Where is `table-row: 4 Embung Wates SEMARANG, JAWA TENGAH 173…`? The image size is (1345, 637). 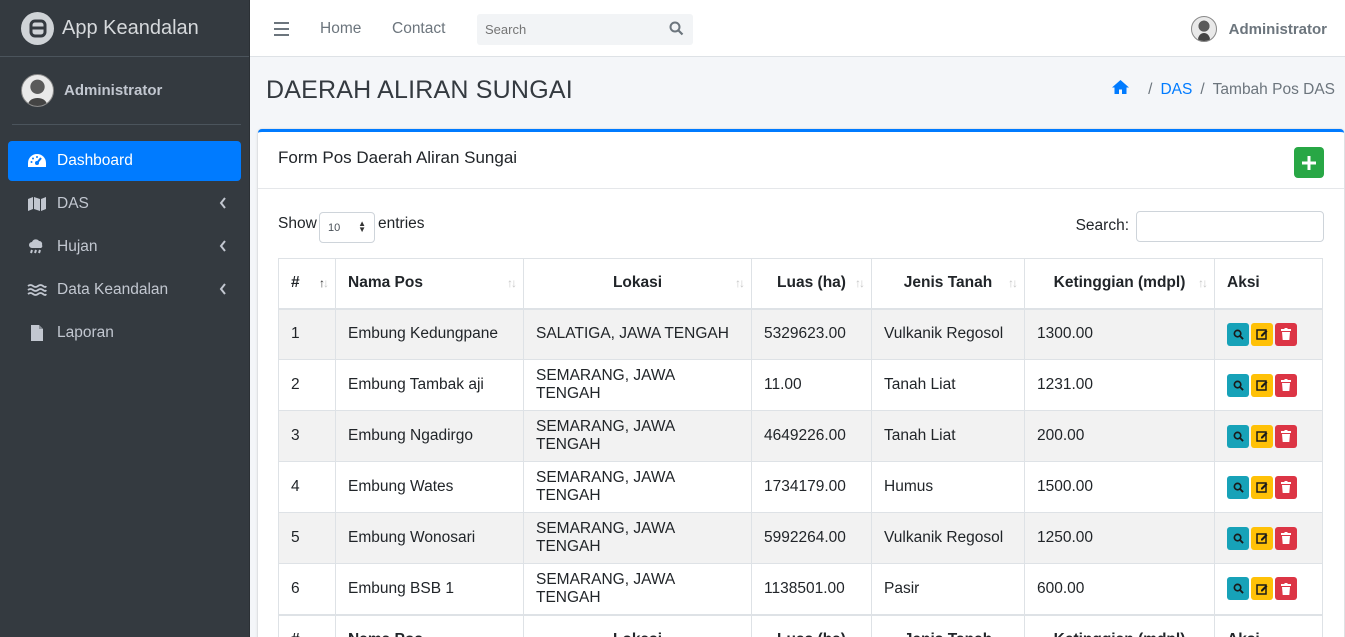 table-row: 4 Embung Wates SEMARANG, JAWA TENGAH 173… is located at coordinates (800, 487).